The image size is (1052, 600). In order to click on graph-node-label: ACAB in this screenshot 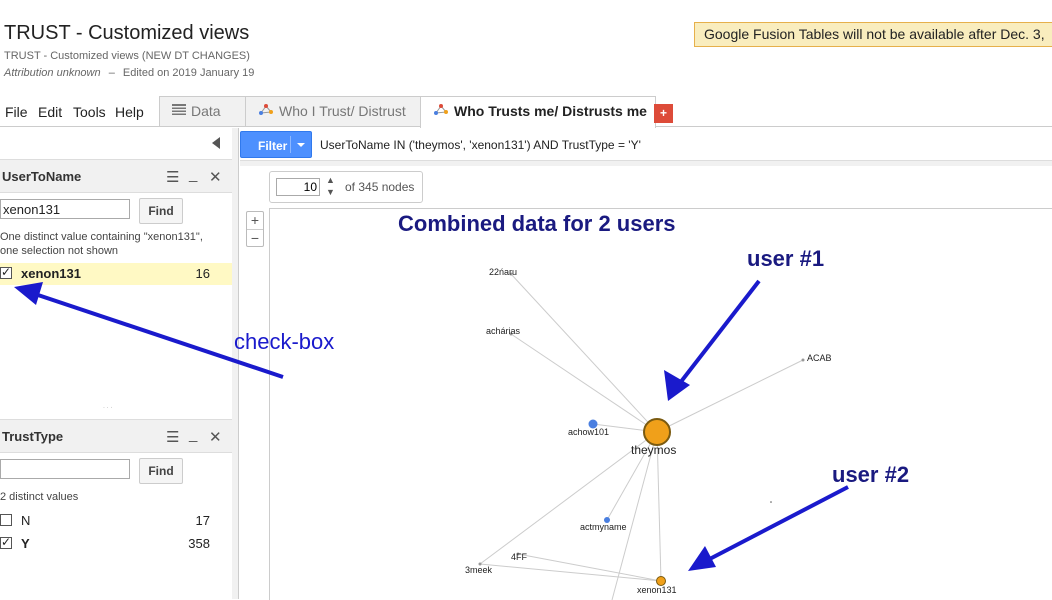, I will do `click(819, 358)`.